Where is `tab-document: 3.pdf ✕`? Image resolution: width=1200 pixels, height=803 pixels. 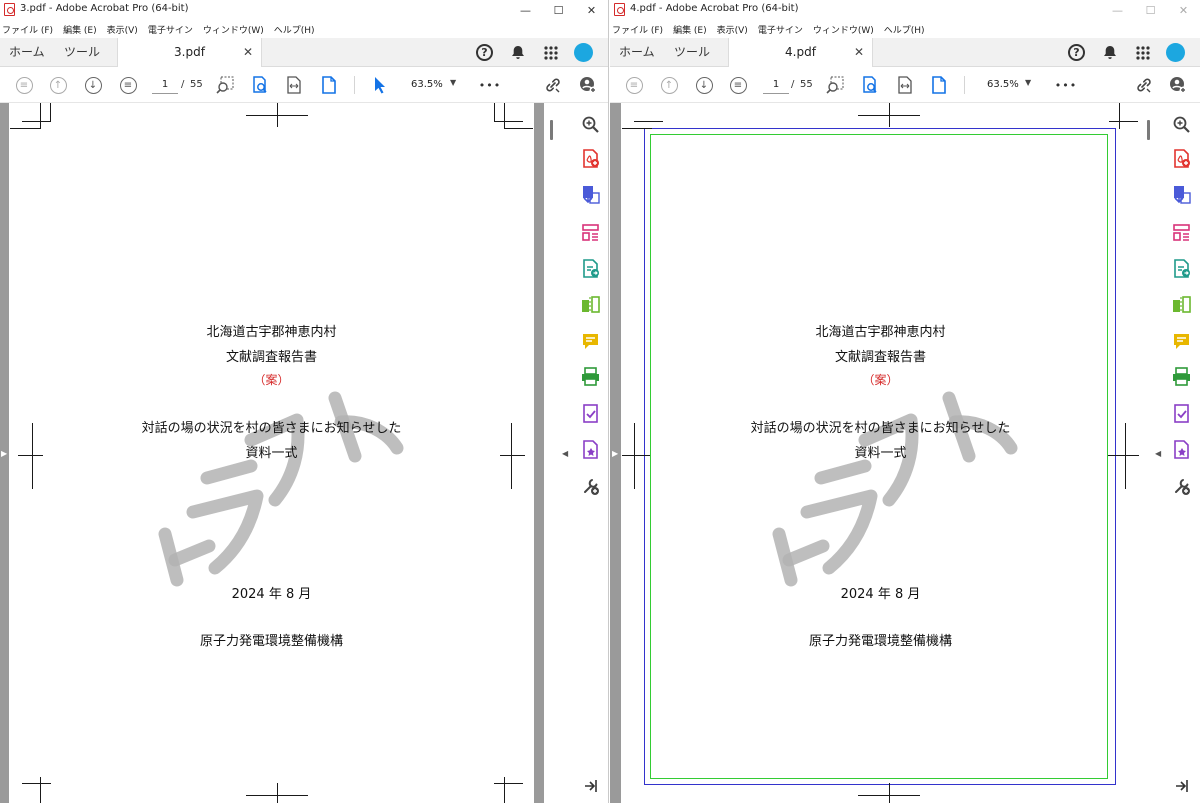
tab-document: 3.pdf ✕ is located at coordinates (189, 52).